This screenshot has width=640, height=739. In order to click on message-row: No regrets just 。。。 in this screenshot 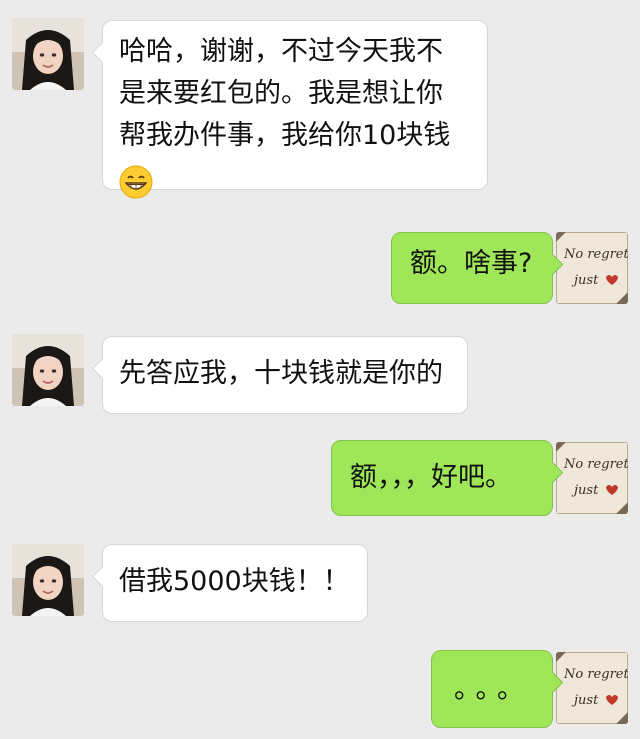, I will do `click(320, 689)`.